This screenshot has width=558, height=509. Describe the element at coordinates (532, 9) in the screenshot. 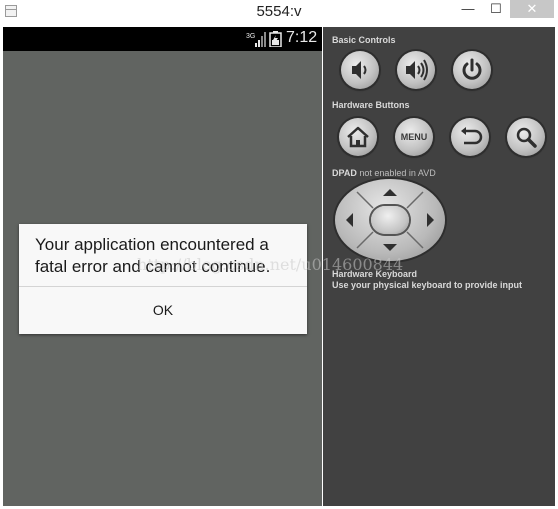

I see `close-button: ✕` at that location.